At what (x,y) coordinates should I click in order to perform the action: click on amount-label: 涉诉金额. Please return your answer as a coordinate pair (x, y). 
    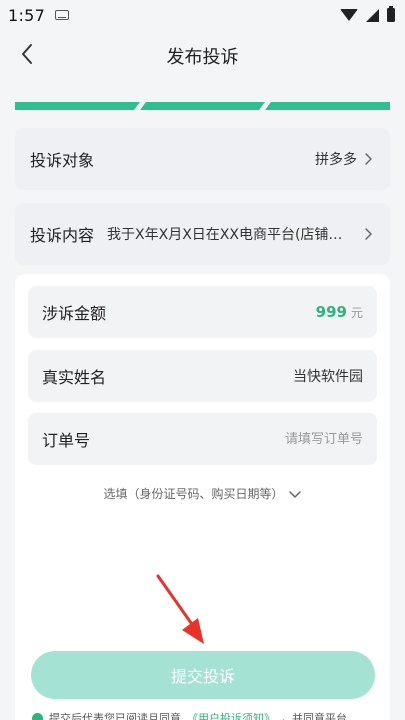
    Looking at the image, I should click on (74, 313).